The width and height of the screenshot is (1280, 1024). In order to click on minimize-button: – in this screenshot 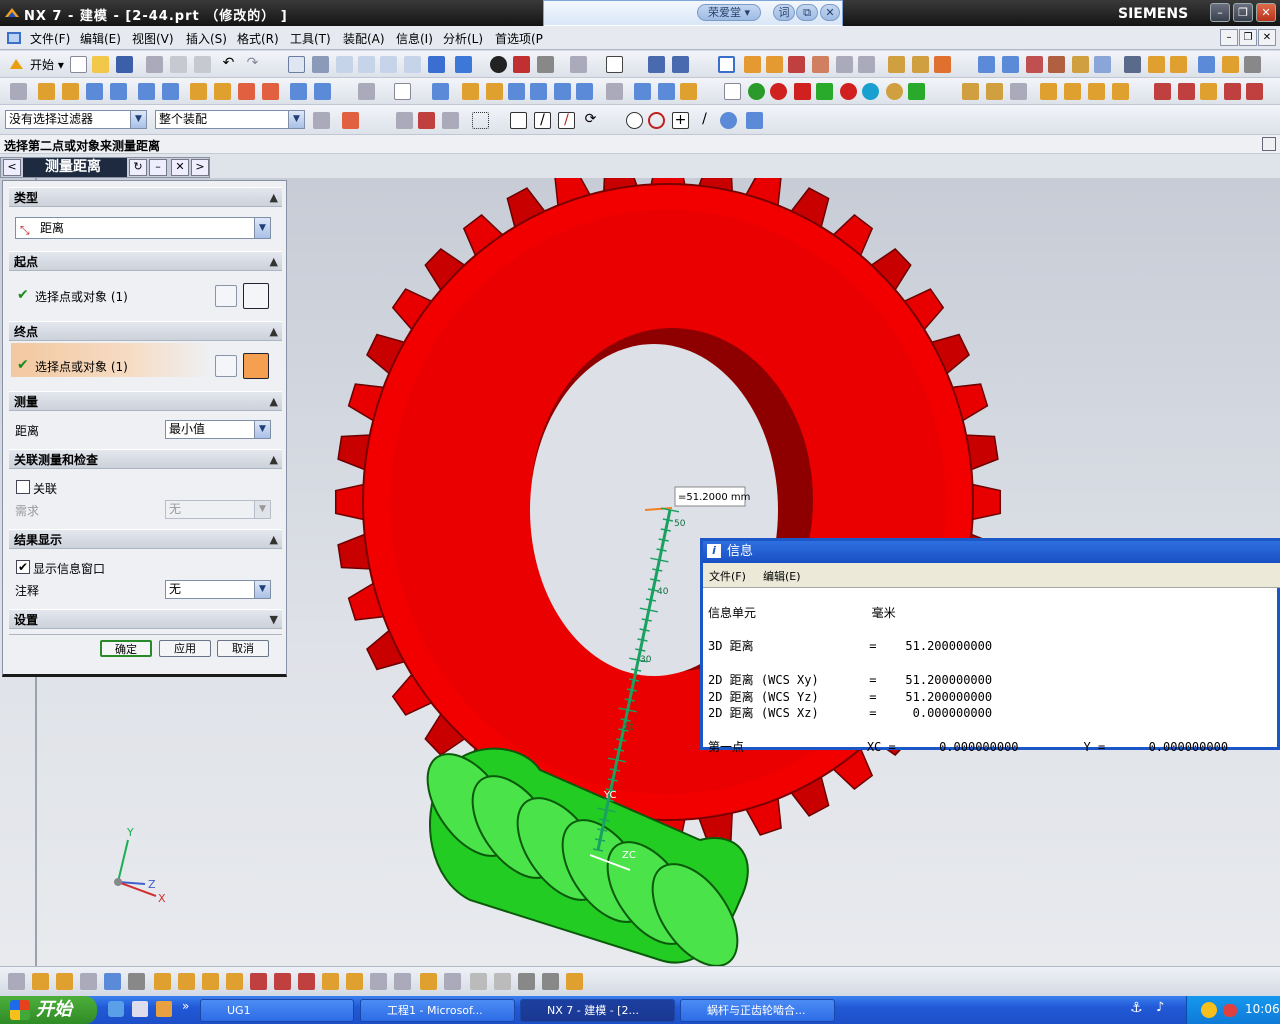, I will do `click(1220, 12)`.